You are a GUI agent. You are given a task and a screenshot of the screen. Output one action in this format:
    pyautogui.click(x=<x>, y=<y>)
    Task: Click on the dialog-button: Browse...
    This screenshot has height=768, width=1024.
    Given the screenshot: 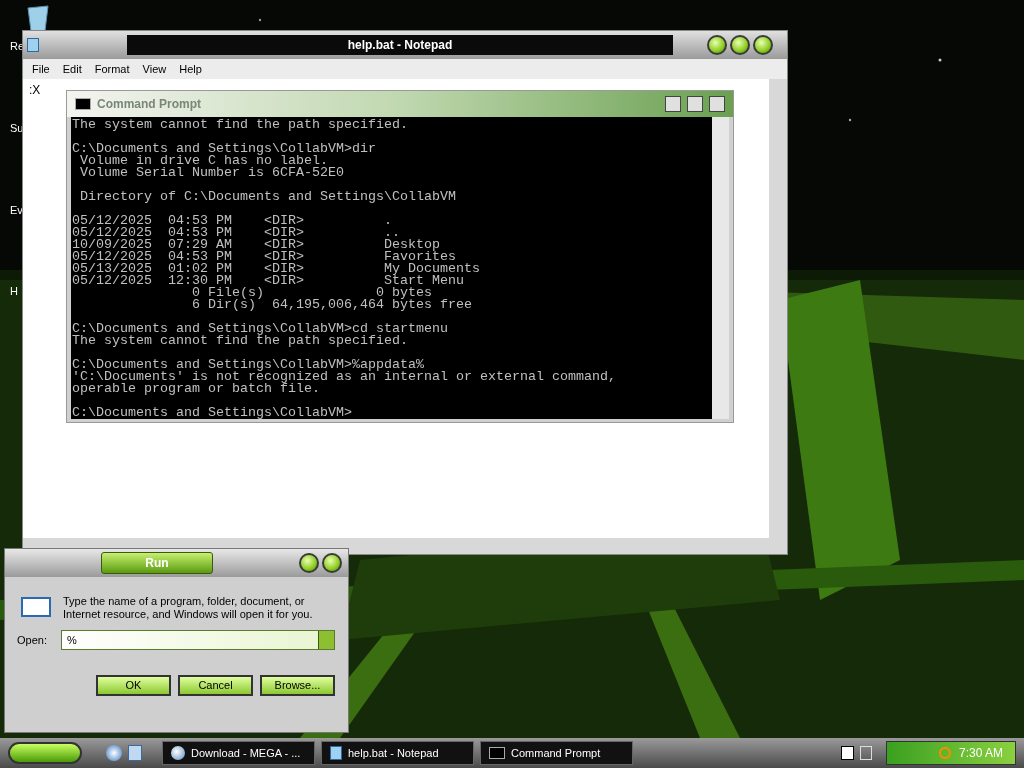 What is the action you would take?
    pyautogui.click(x=297, y=685)
    